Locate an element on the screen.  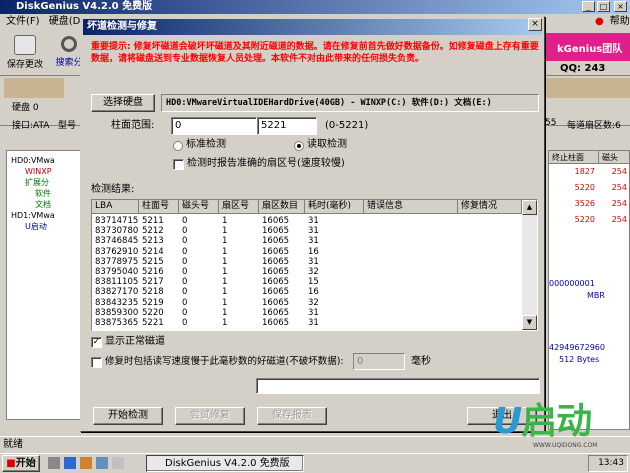
table-row: 83746845 5213 0 1 16065 31 is located at coordinates (307, 241).